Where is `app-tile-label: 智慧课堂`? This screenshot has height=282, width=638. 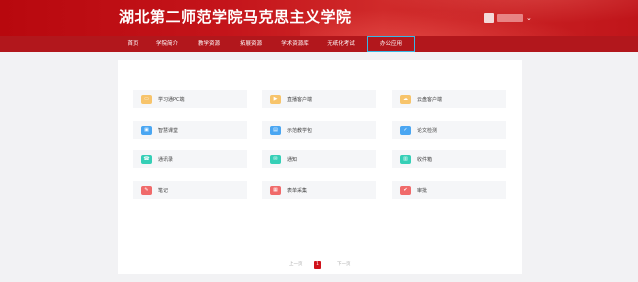
app-tile-label: 智慧课堂 is located at coordinates (168, 130).